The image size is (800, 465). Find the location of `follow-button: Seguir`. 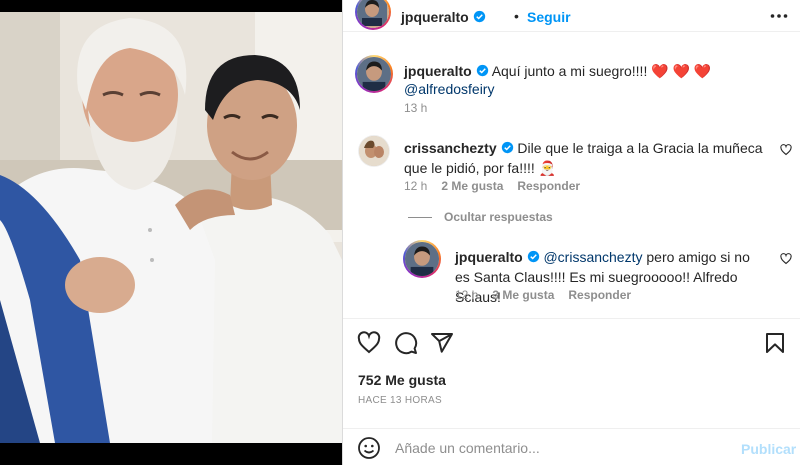

follow-button: Seguir is located at coordinates (549, 17).